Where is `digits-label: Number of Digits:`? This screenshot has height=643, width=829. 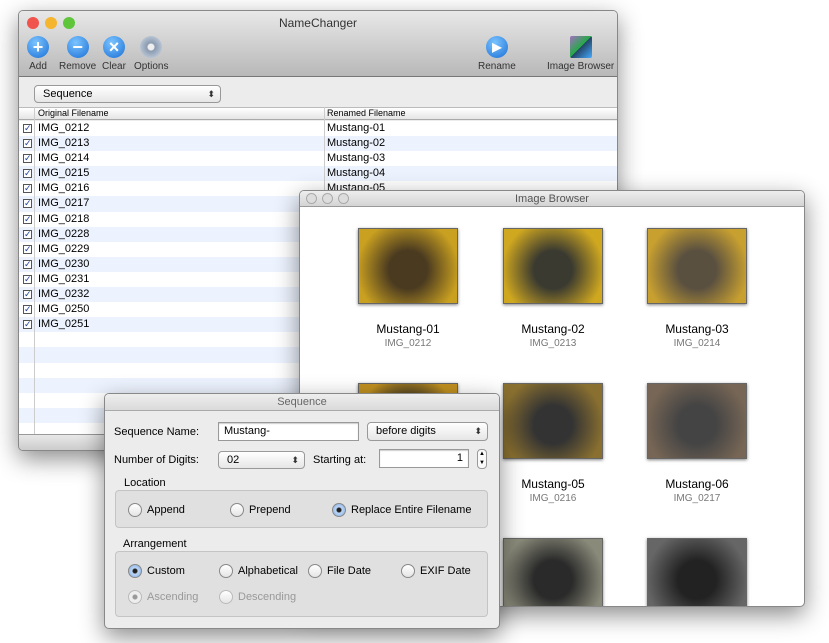
digits-label: Number of Digits: is located at coordinates (156, 460).